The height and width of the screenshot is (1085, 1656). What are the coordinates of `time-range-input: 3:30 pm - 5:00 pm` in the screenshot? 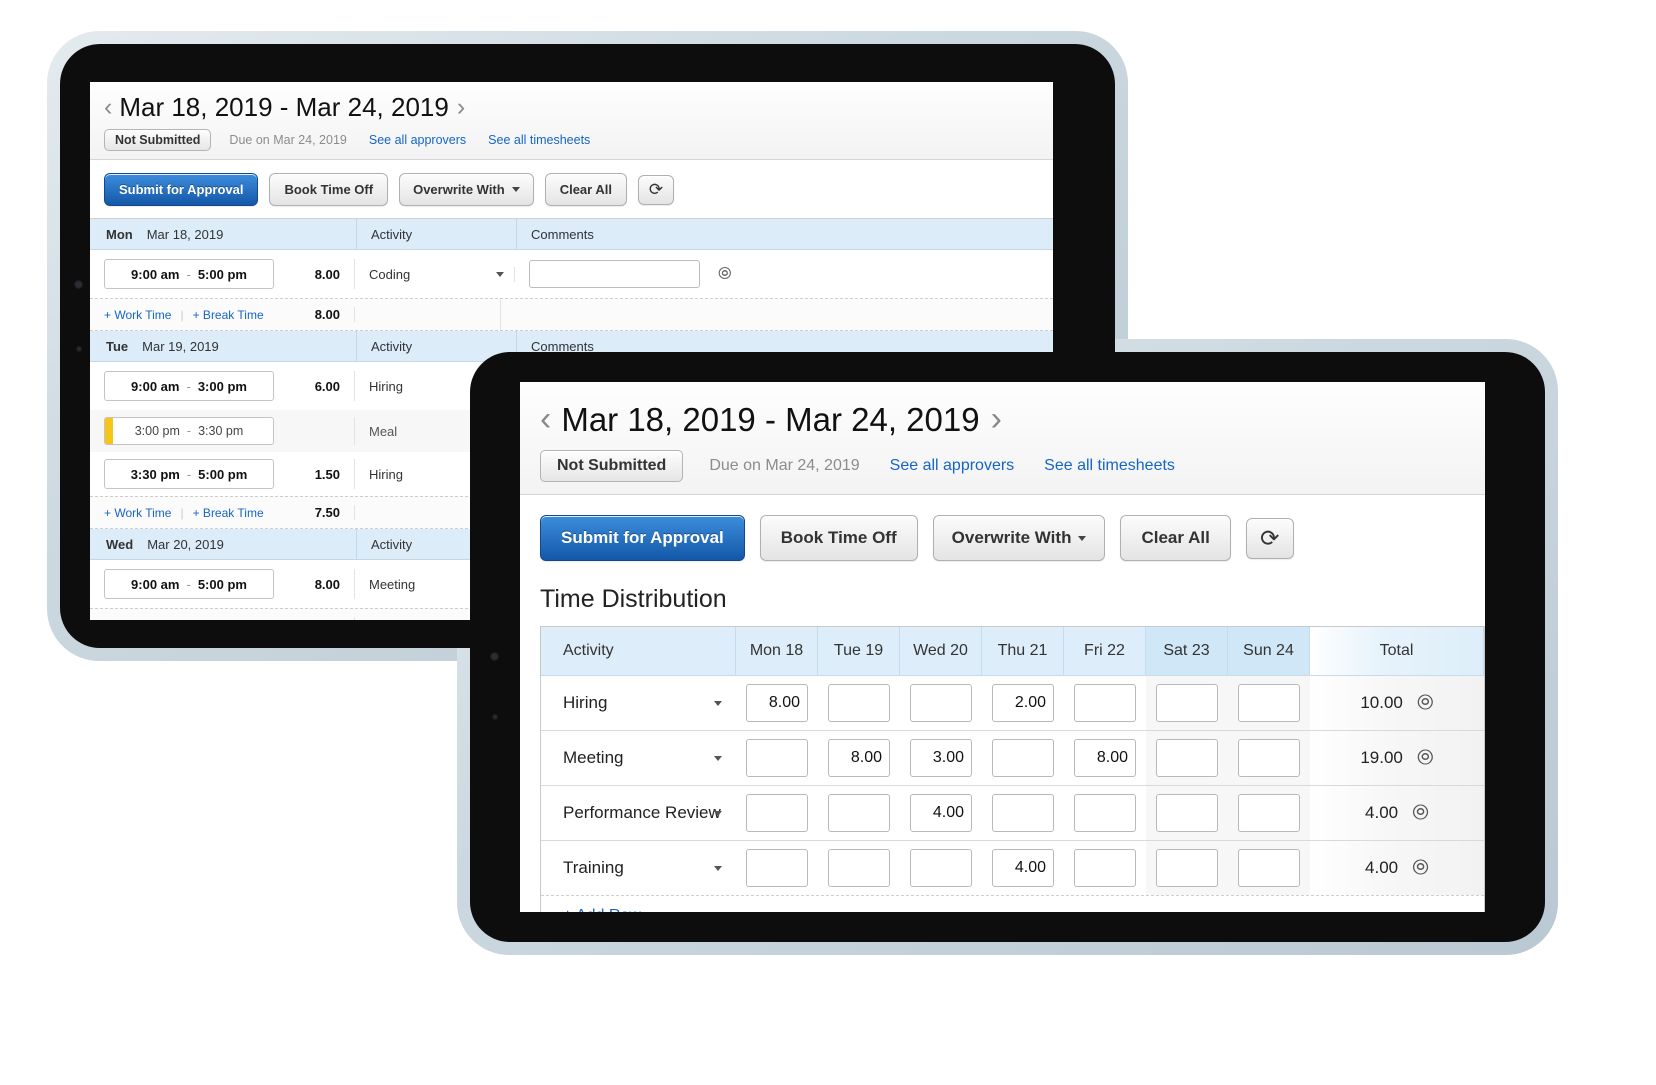 It's located at (189, 474).